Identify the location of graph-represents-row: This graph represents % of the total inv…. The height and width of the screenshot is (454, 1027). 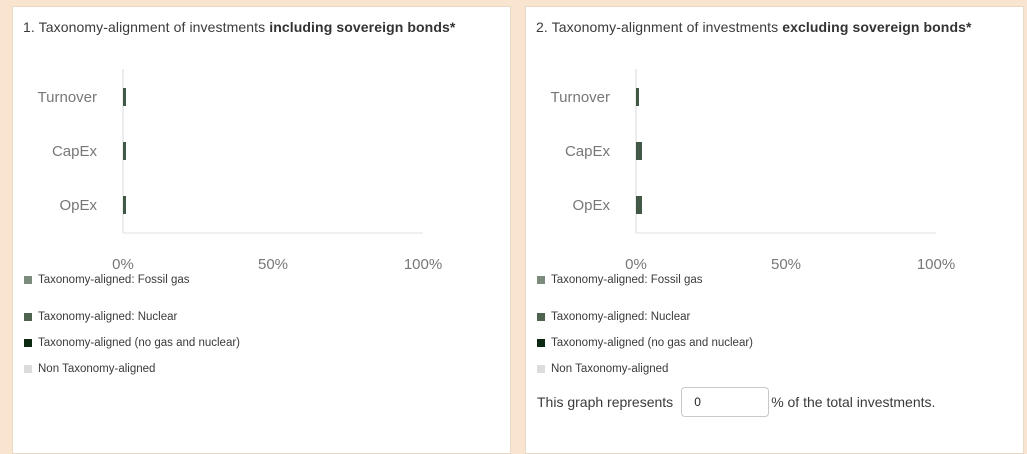
(736, 402).